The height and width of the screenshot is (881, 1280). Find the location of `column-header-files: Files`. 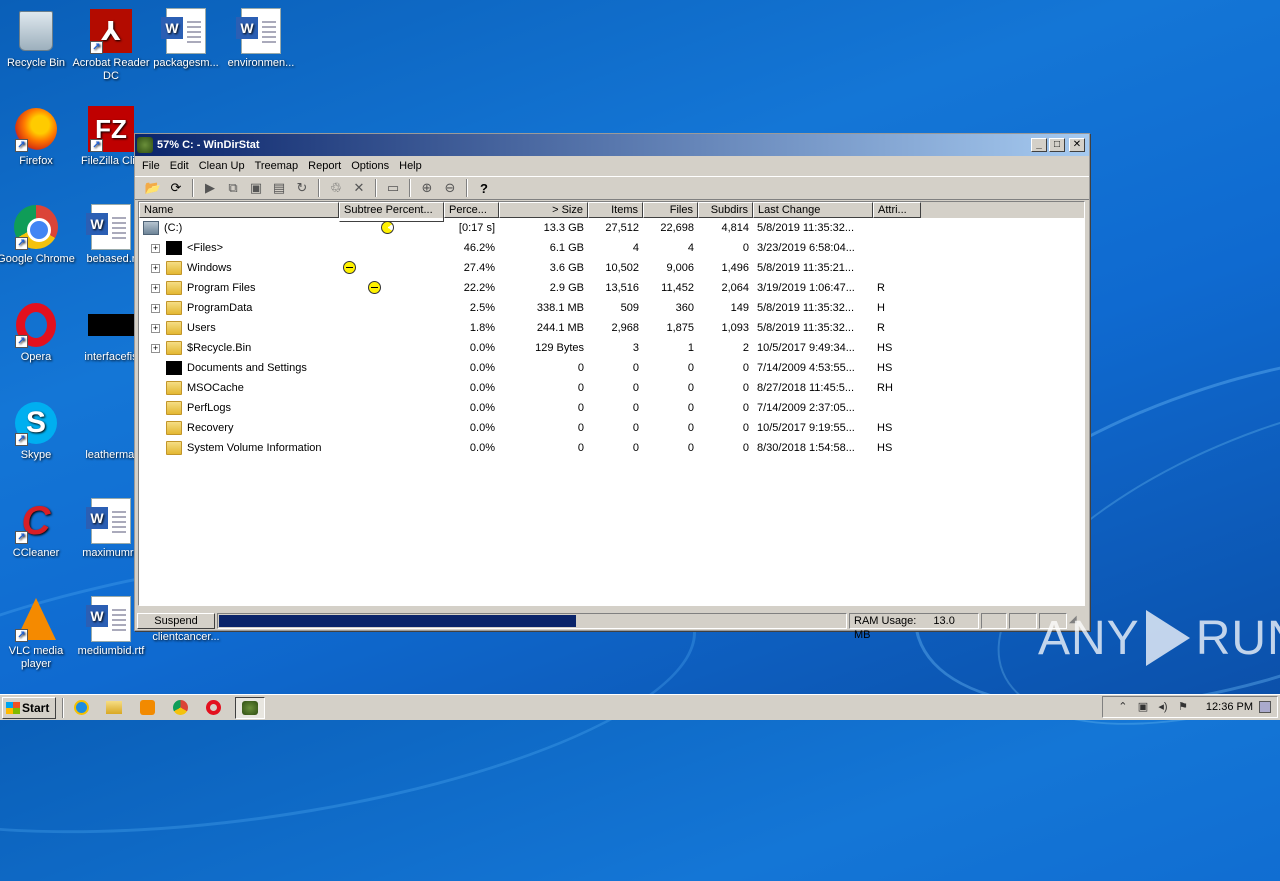

column-header-files: Files is located at coordinates (670, 210).